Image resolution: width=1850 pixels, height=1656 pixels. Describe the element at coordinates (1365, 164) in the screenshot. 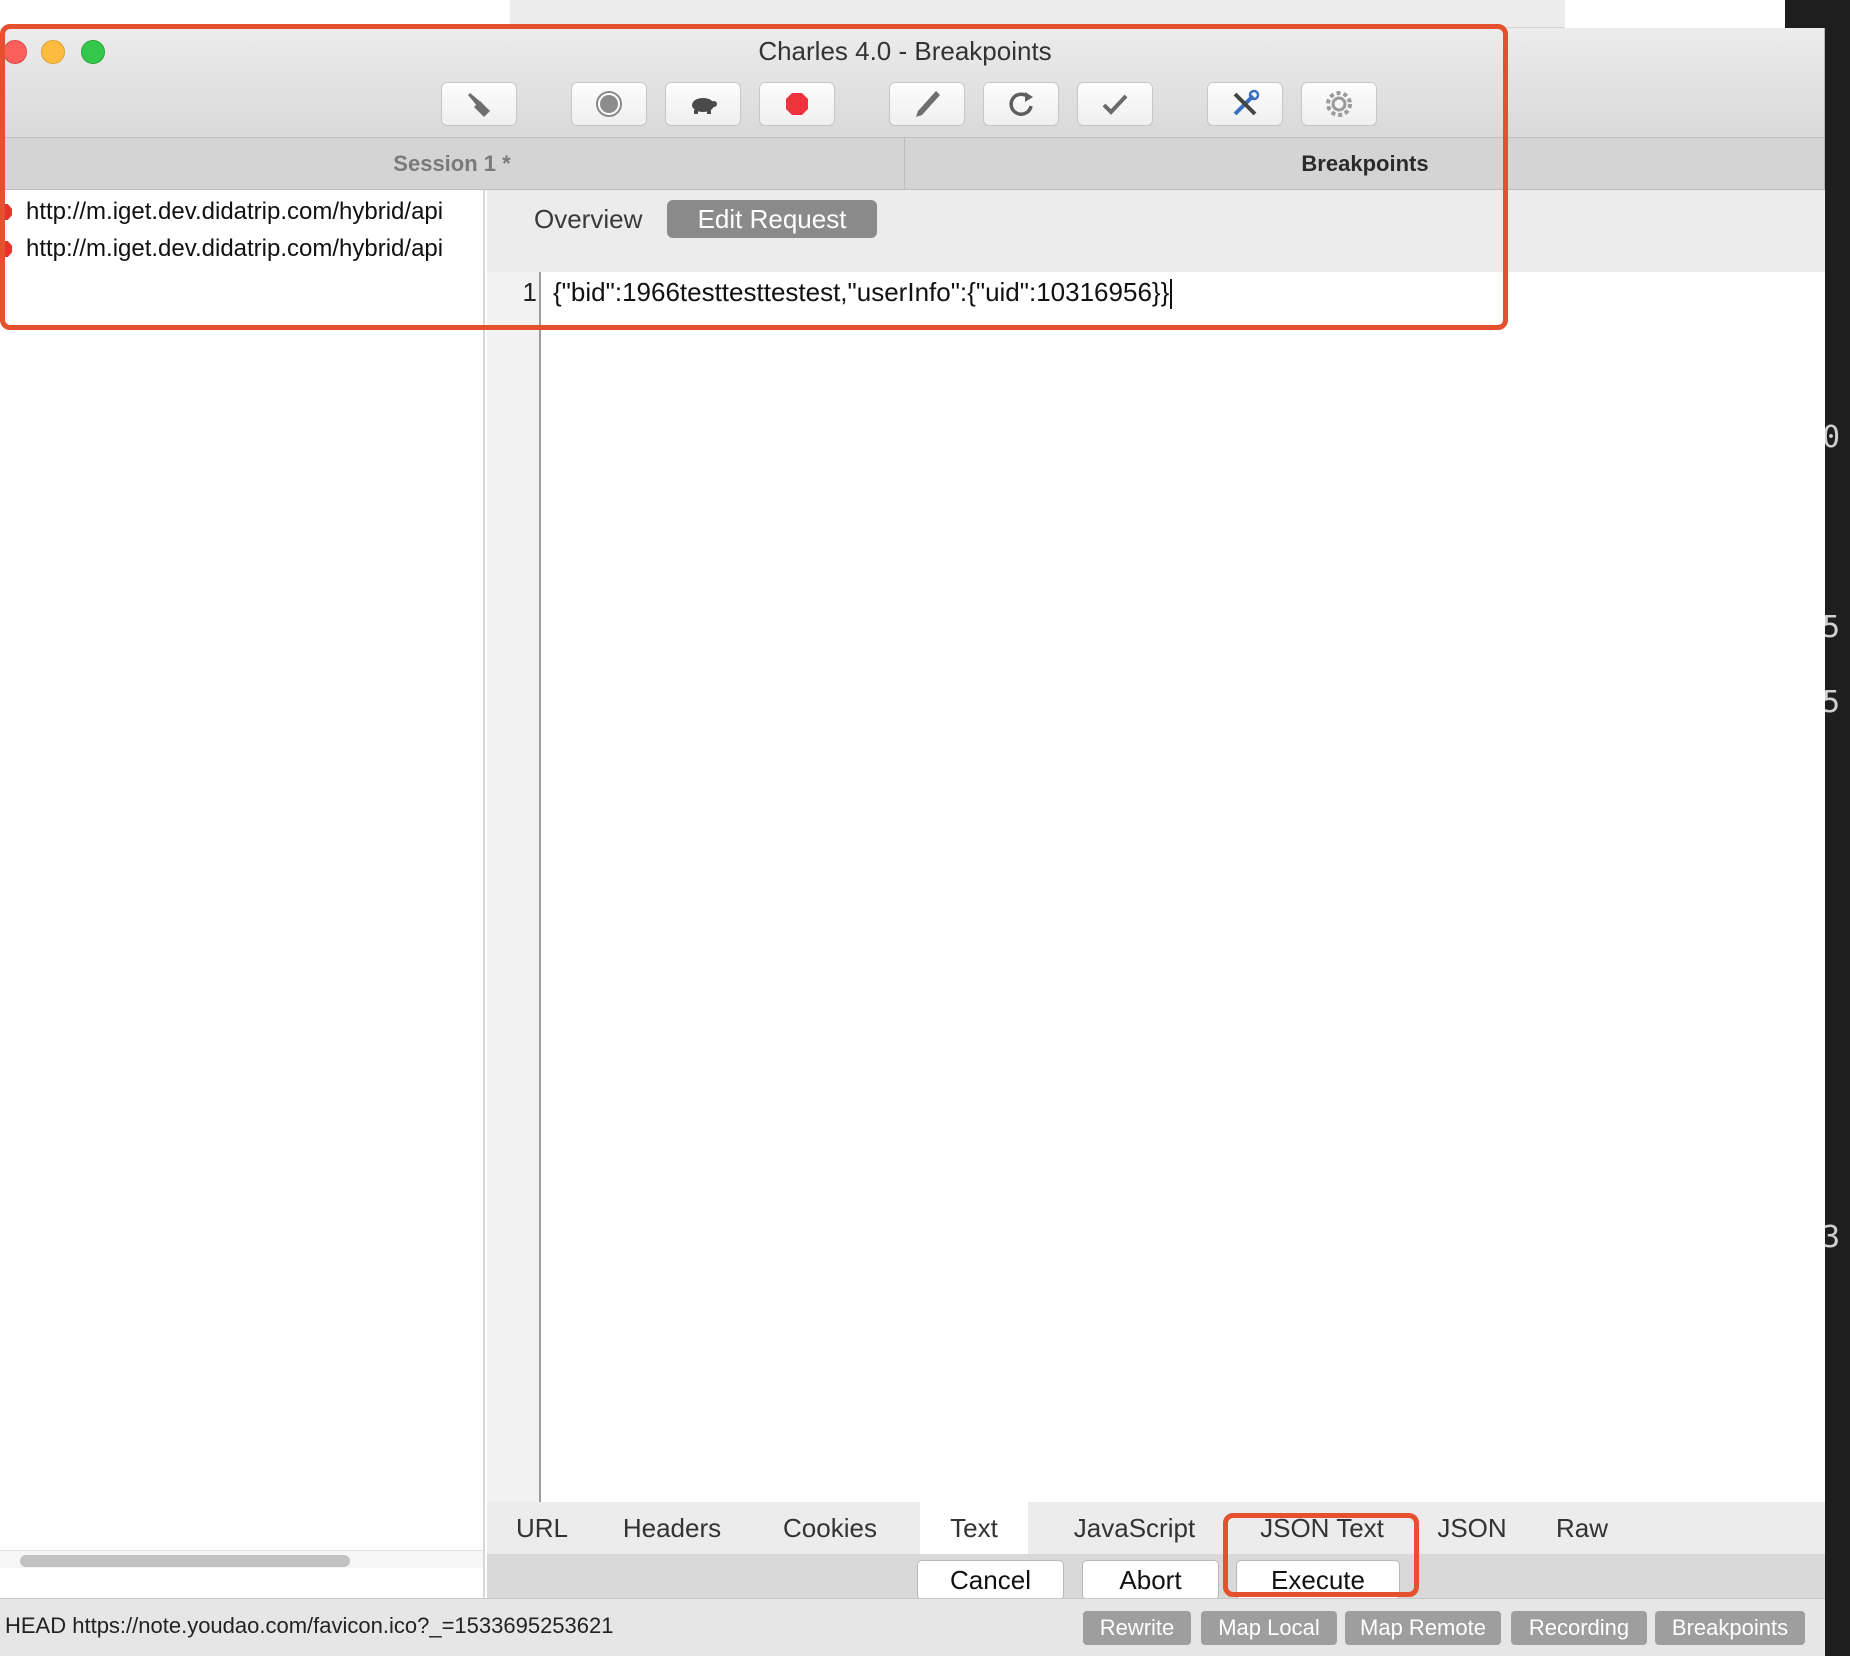

I see `tab-breakpoints: Breakpoints` at that location.